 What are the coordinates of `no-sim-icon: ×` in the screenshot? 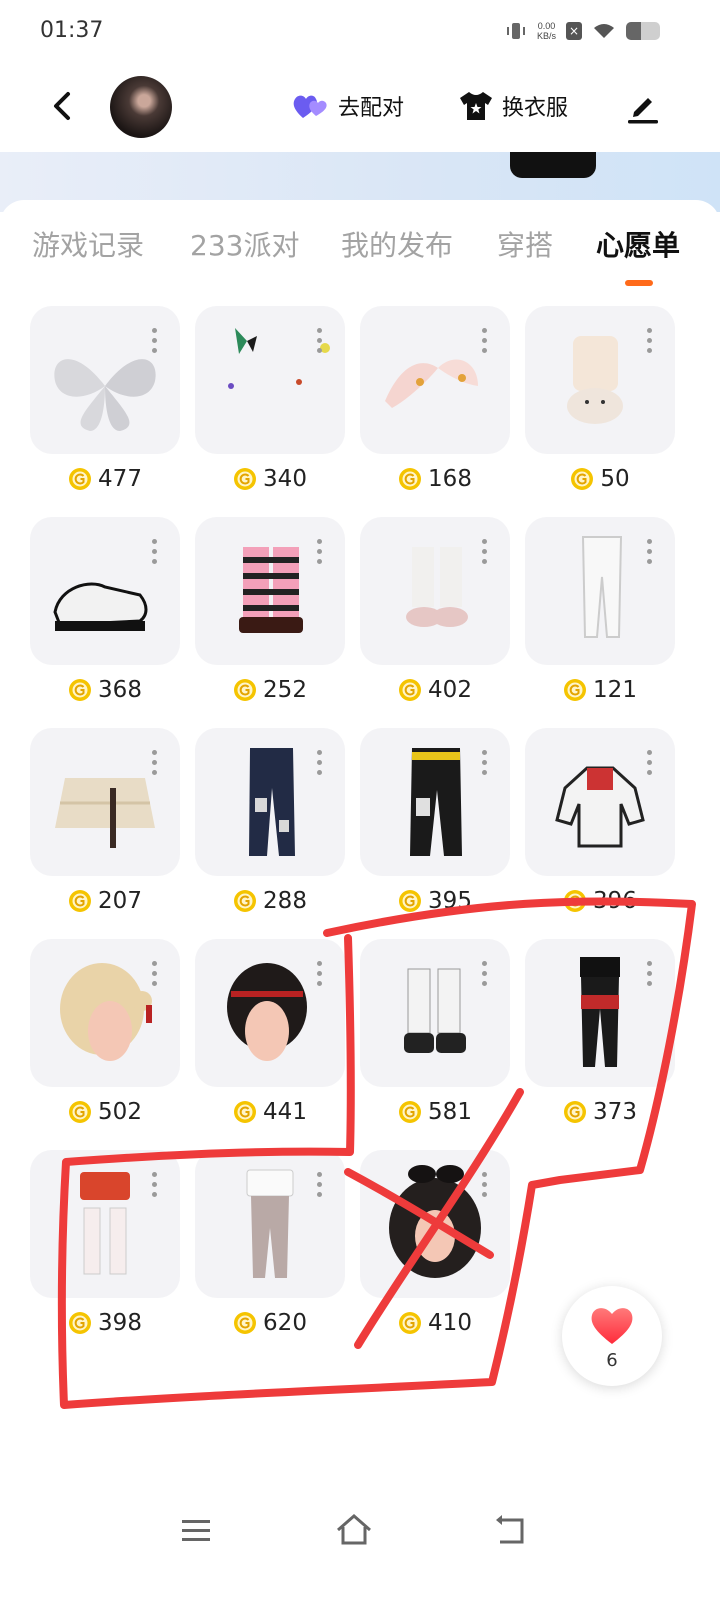 It's located at (574, 31).